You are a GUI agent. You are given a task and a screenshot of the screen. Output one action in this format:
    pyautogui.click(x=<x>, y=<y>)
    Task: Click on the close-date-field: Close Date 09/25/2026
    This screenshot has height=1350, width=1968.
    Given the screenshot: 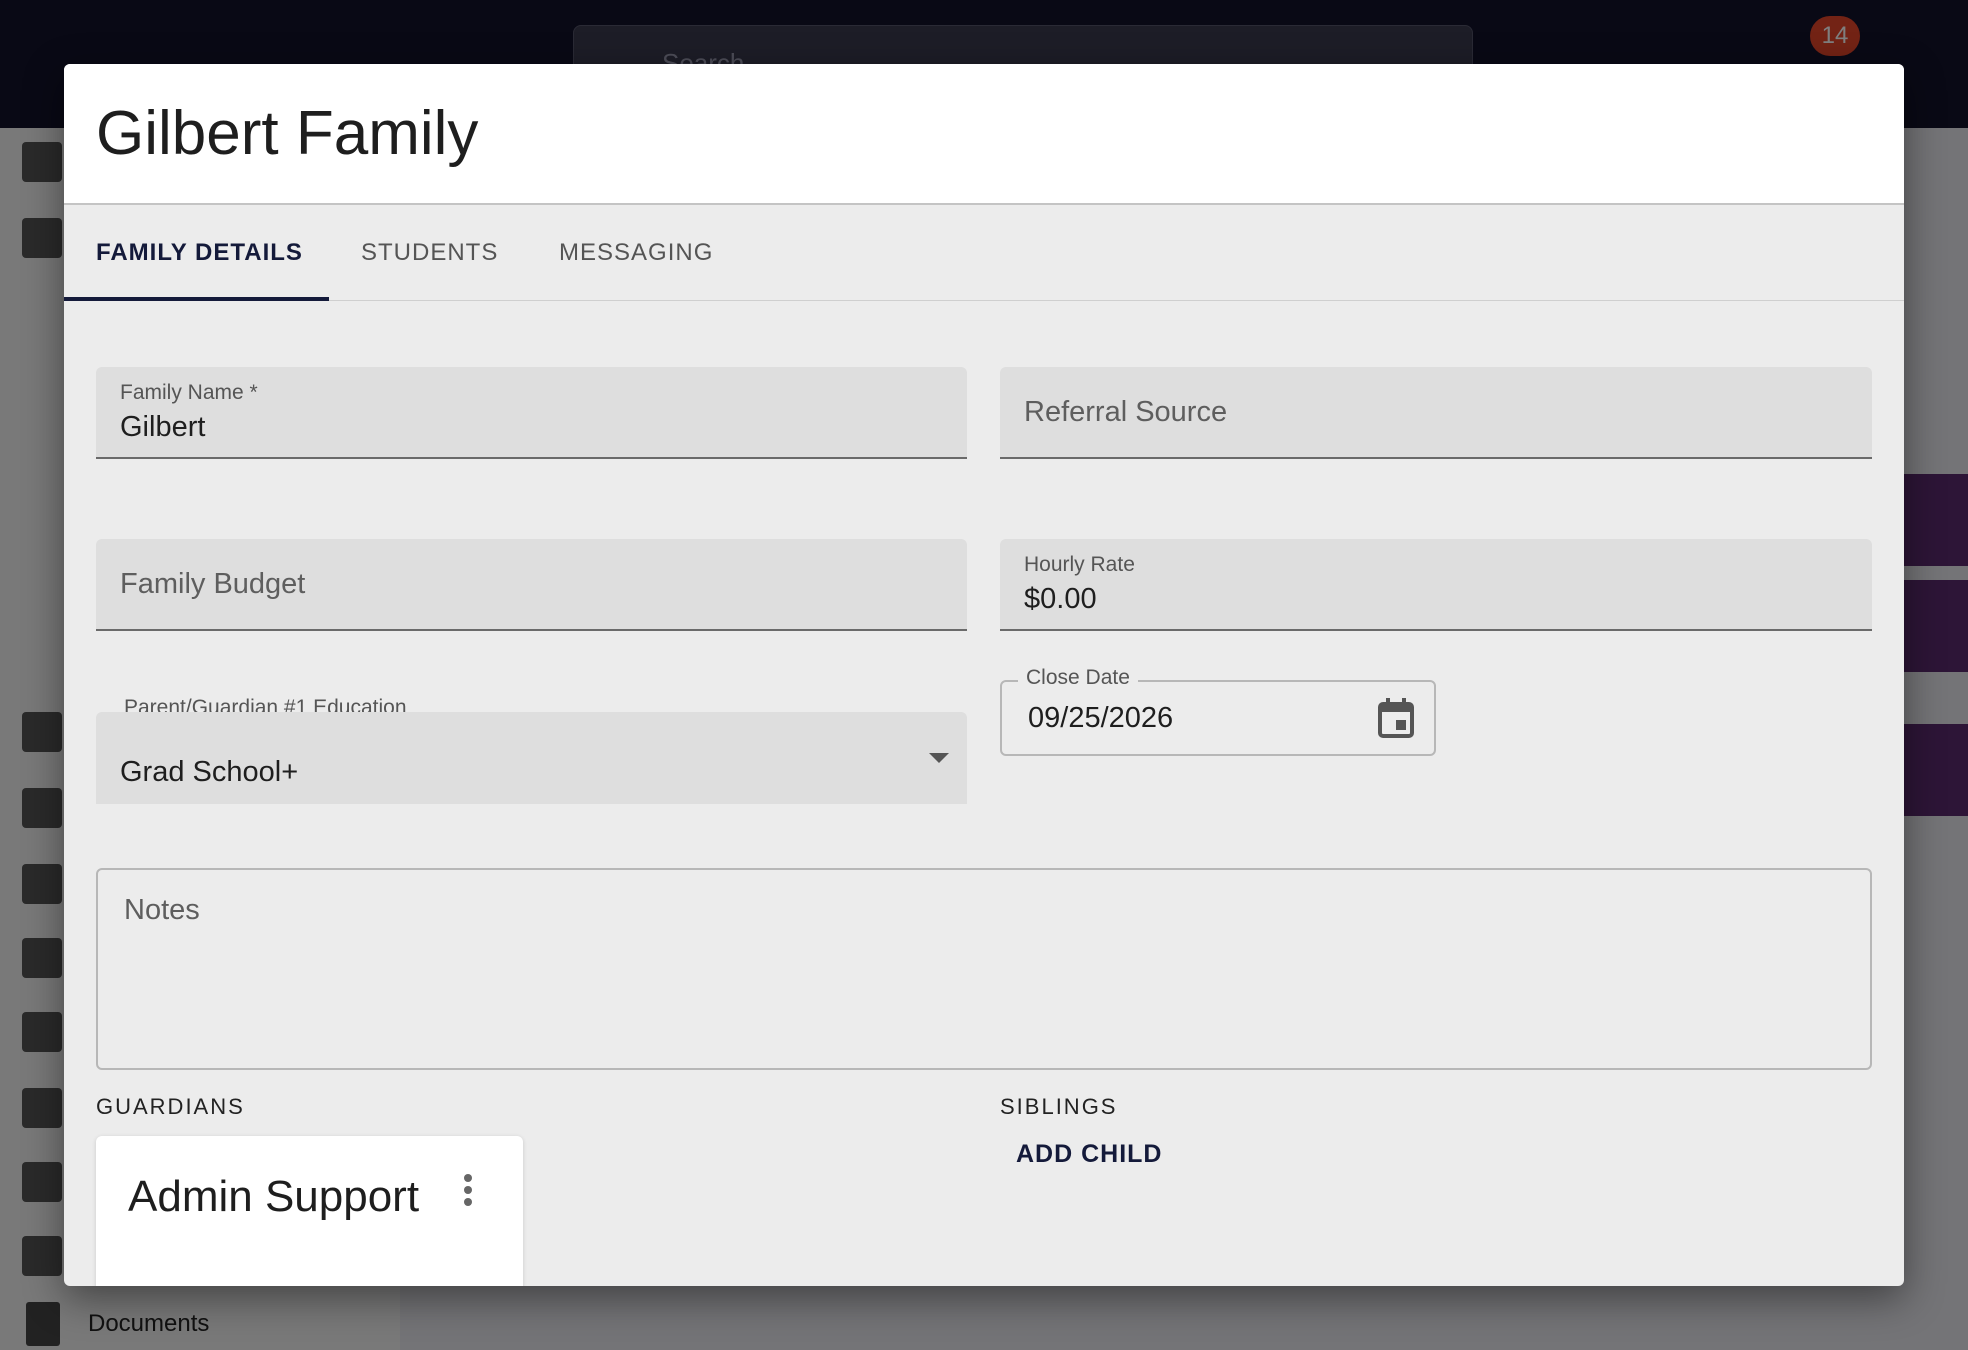 What is the action you would take?
    pyautogui.click(x=1218, y=711)
    